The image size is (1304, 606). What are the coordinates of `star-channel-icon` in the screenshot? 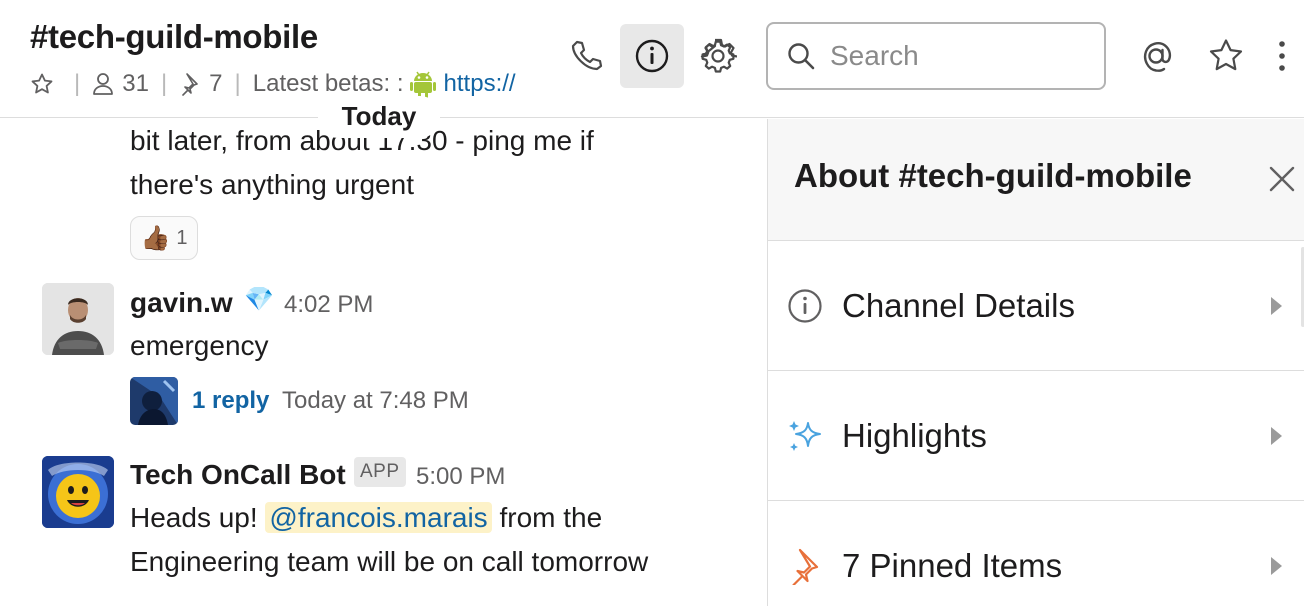 It's located at (46, 84).